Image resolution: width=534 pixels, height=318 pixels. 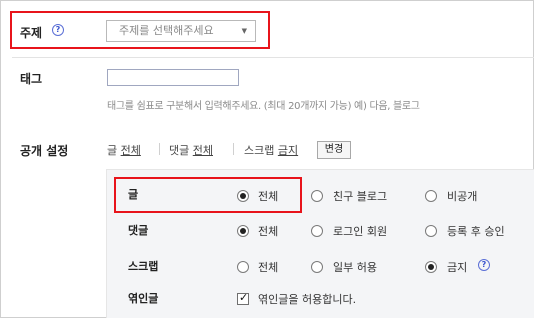 I want to click on trackback-checkbox: ✓, so click(x=243, y=298).